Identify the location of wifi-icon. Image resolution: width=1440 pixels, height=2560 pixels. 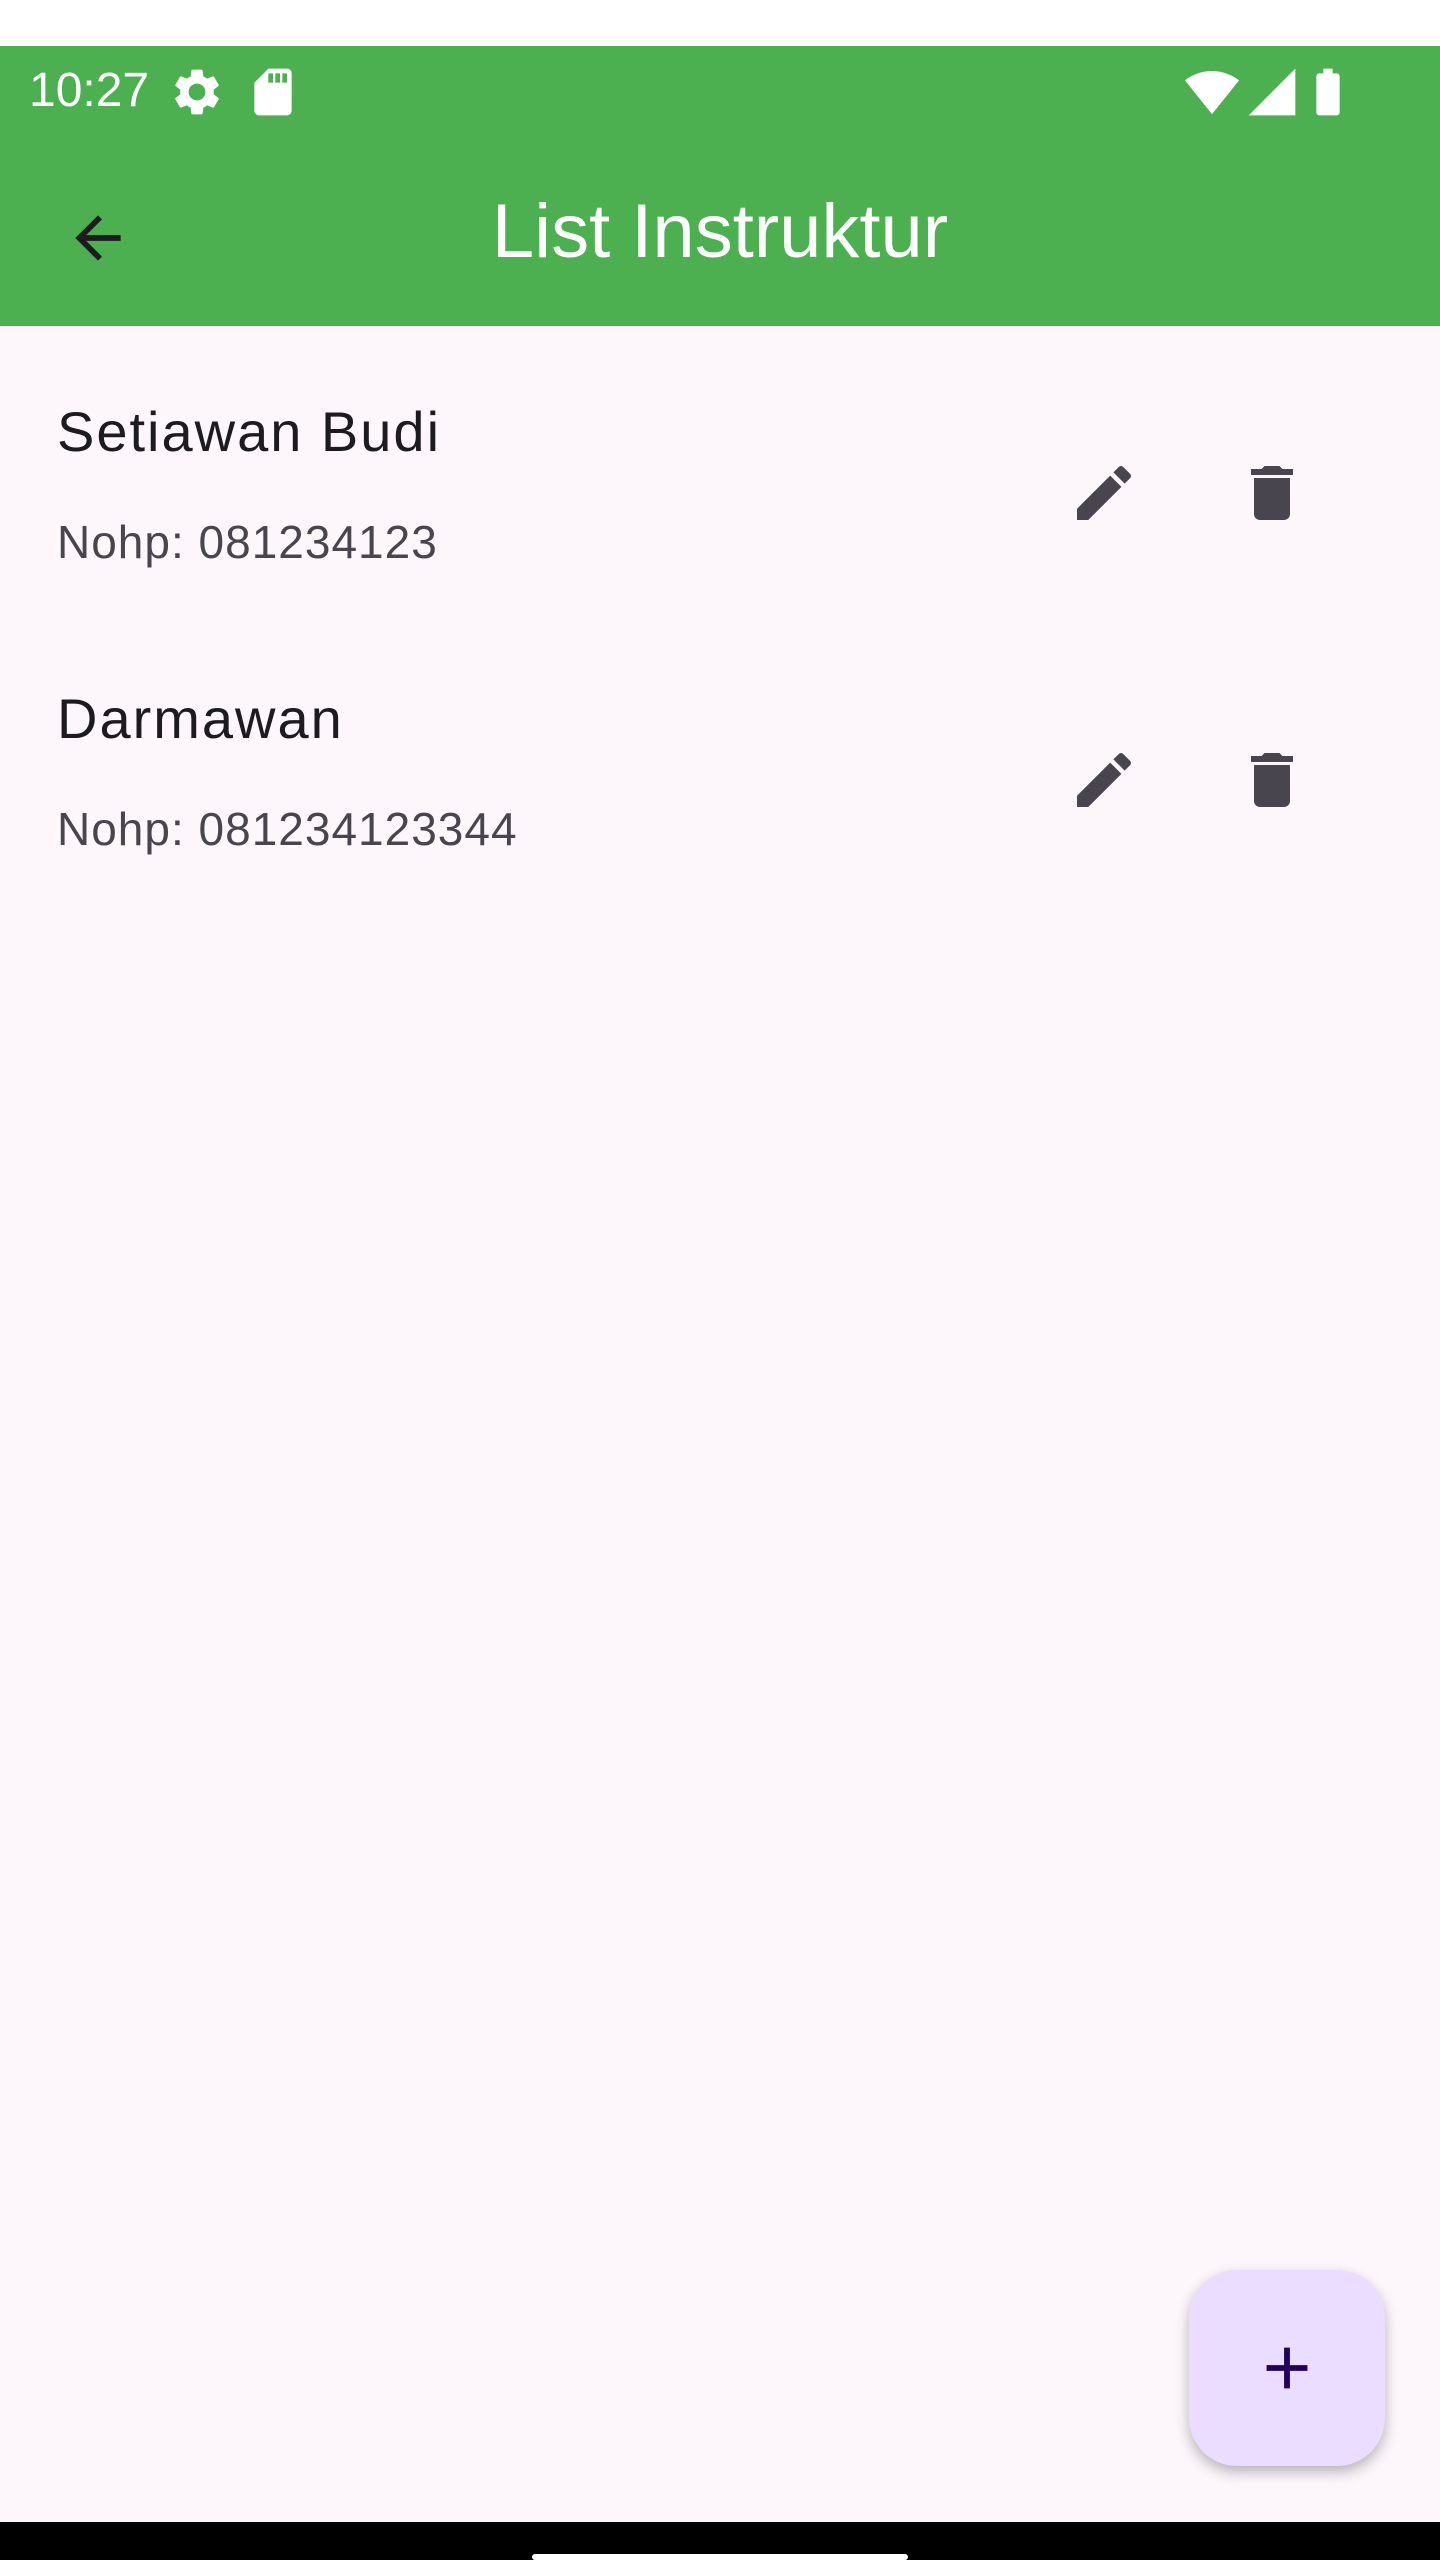
(1212, 92).